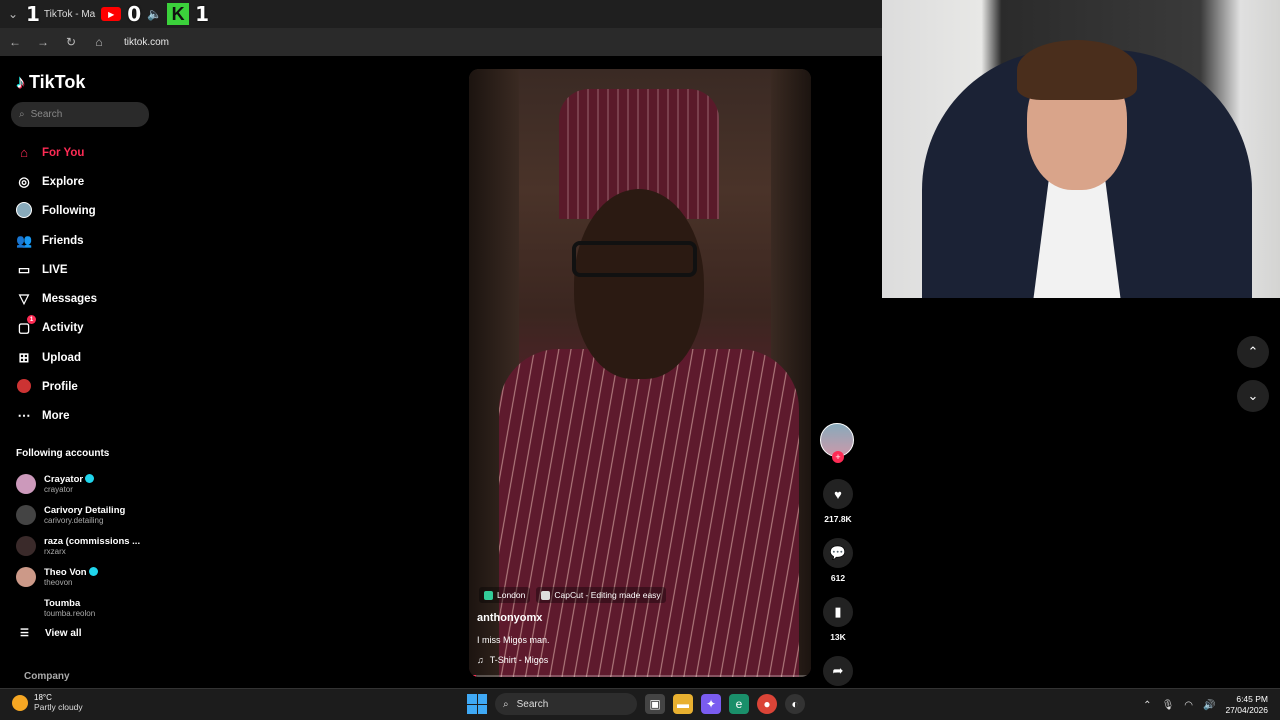  Describe the element at coordinates (69, 299) in the screenshot. I see `nav-label: Messages` at that location.